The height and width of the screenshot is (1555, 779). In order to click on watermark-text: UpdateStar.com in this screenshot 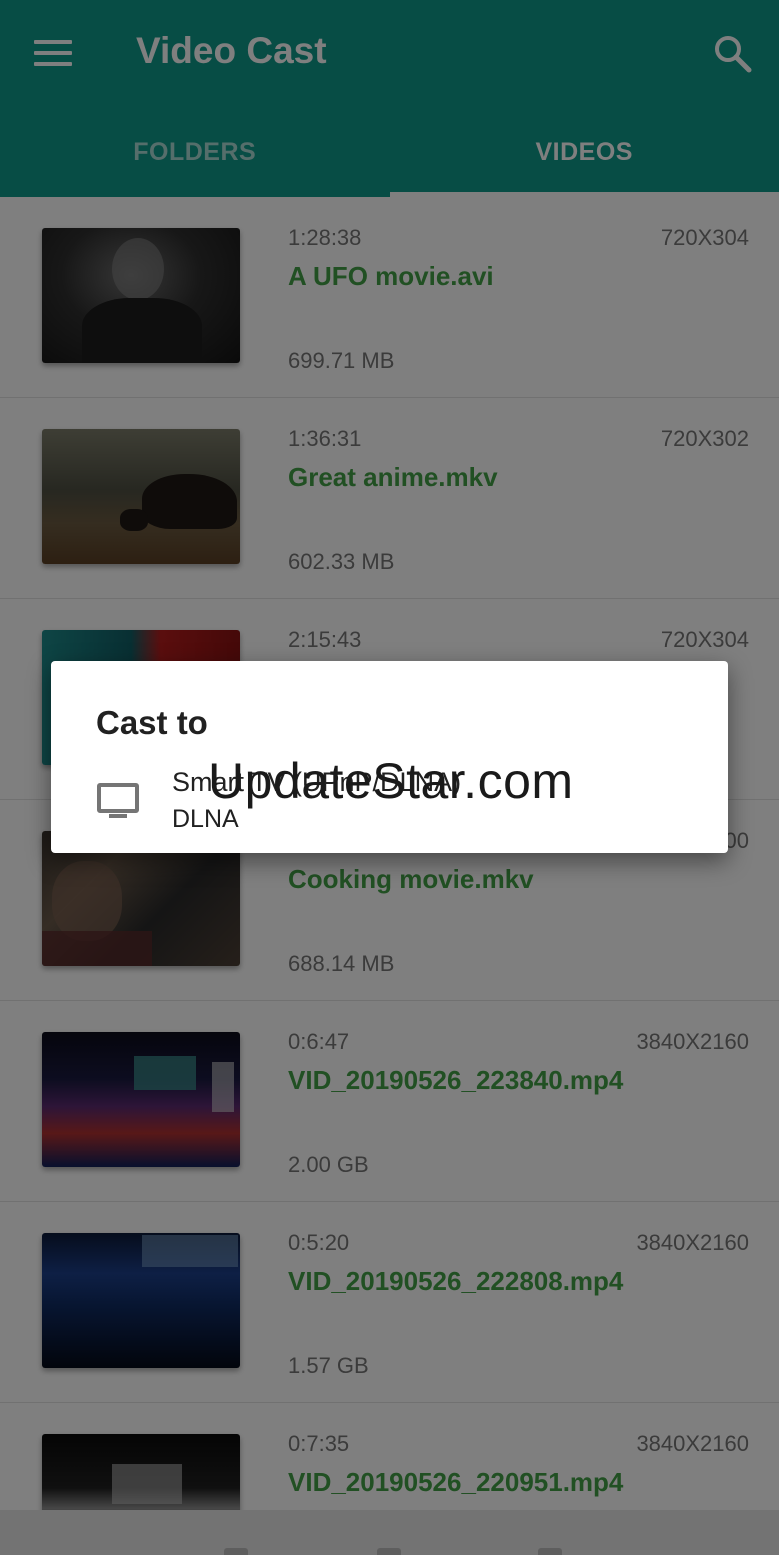, I will do `click(391, 781)`.